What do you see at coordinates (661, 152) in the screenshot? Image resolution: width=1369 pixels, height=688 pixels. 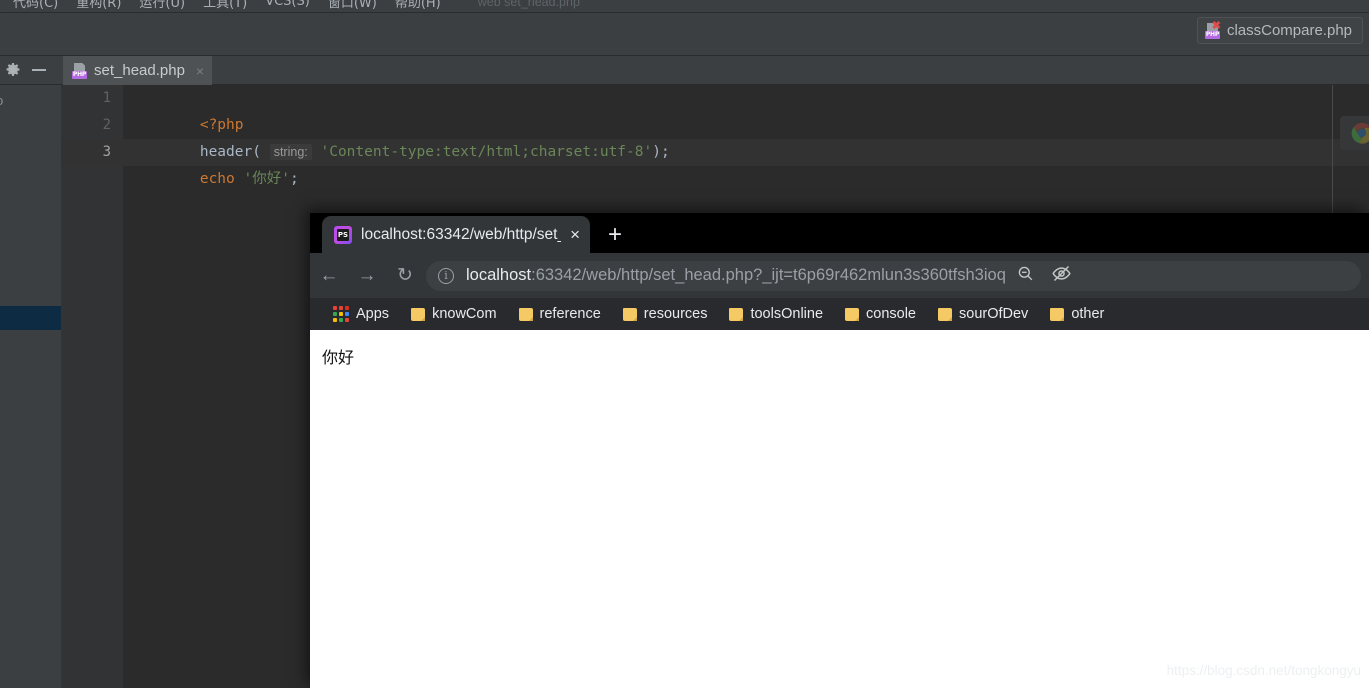 I see `line2-tail: );` at bounding box center [661, 152].